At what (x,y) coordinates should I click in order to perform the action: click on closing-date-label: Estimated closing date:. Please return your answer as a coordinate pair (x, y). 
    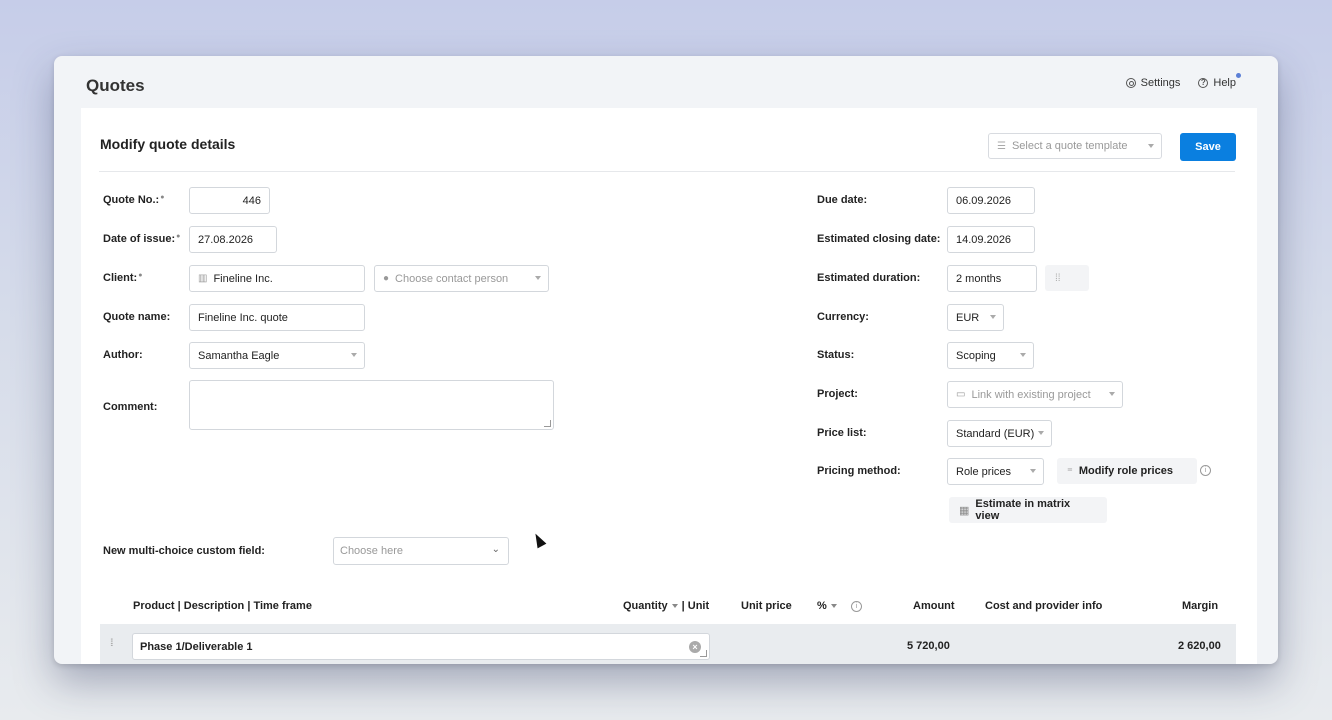
    Looking at the image, I should click on (879, 239).